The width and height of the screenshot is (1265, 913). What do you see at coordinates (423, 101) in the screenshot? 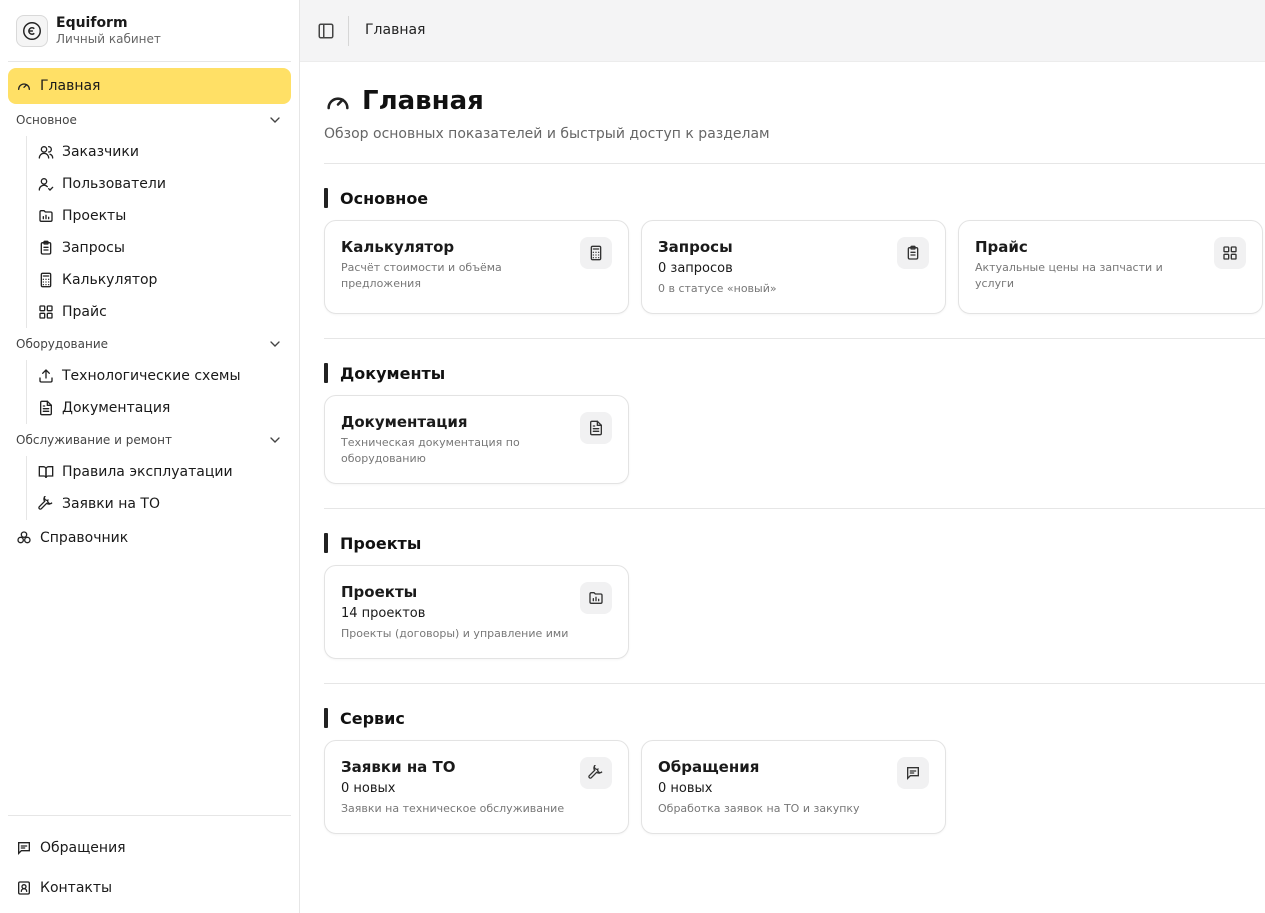
I see `page-title: Главная` at bounding box center [423, 101].